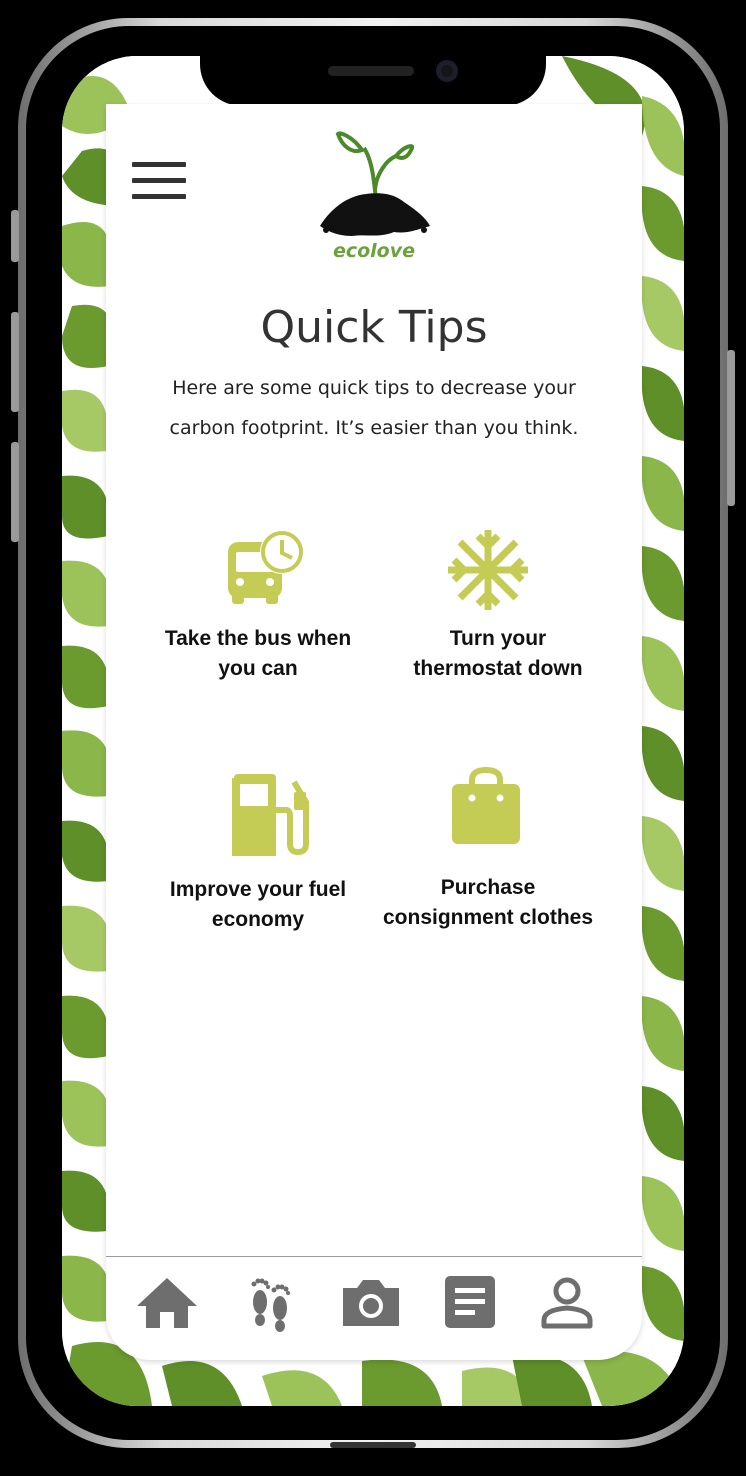  What do you see at coordinates (498, 638) in the screenshot?
I see `tip-label-line: Turn your` at bounding box center [498, 638].